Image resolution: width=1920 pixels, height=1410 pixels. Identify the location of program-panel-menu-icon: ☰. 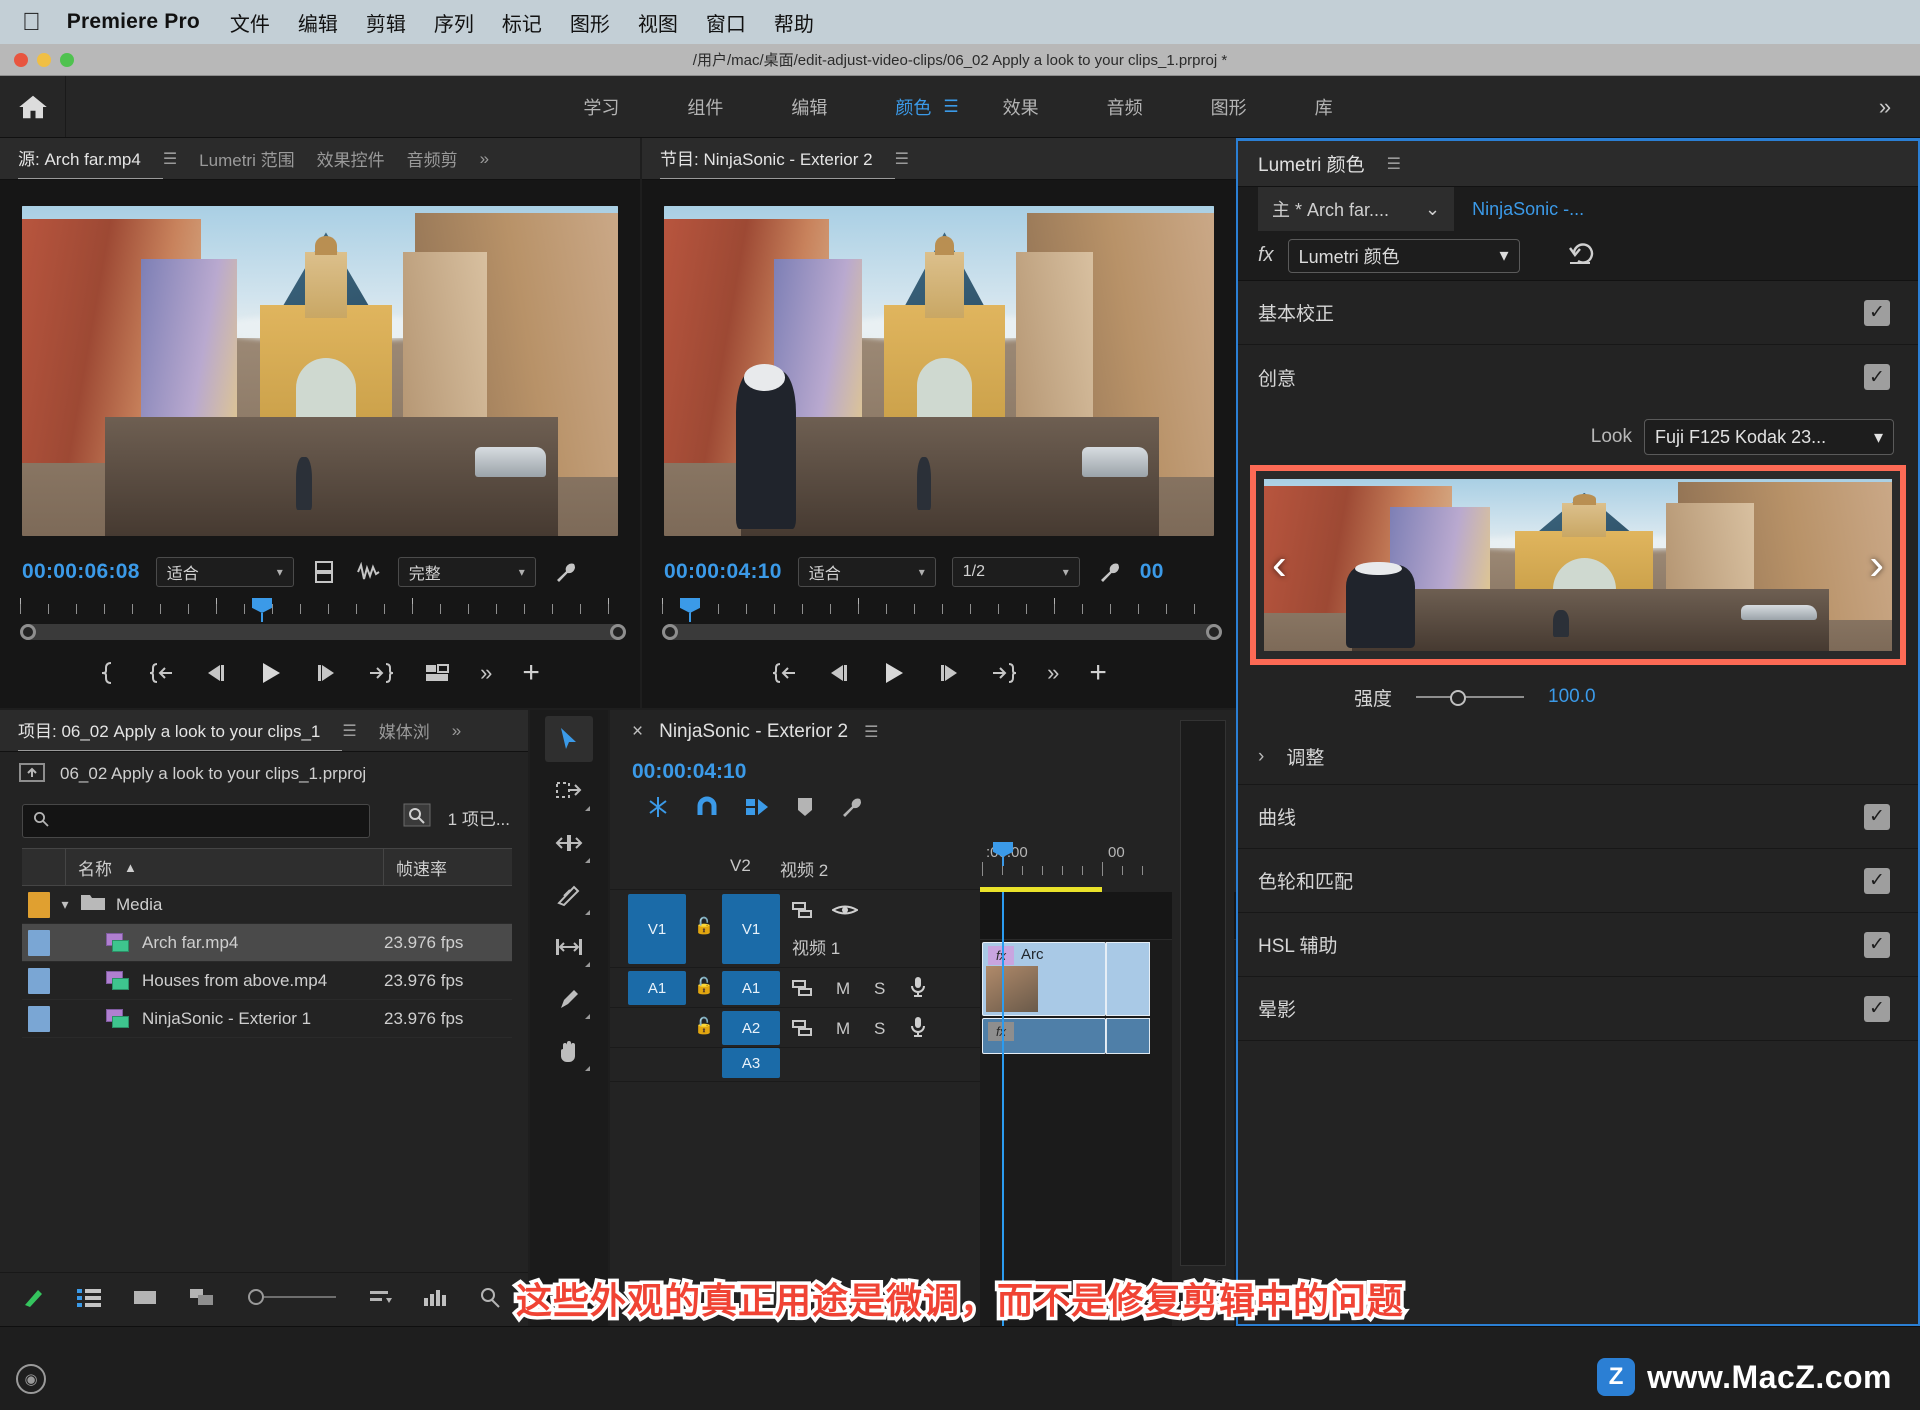
(902, 159).